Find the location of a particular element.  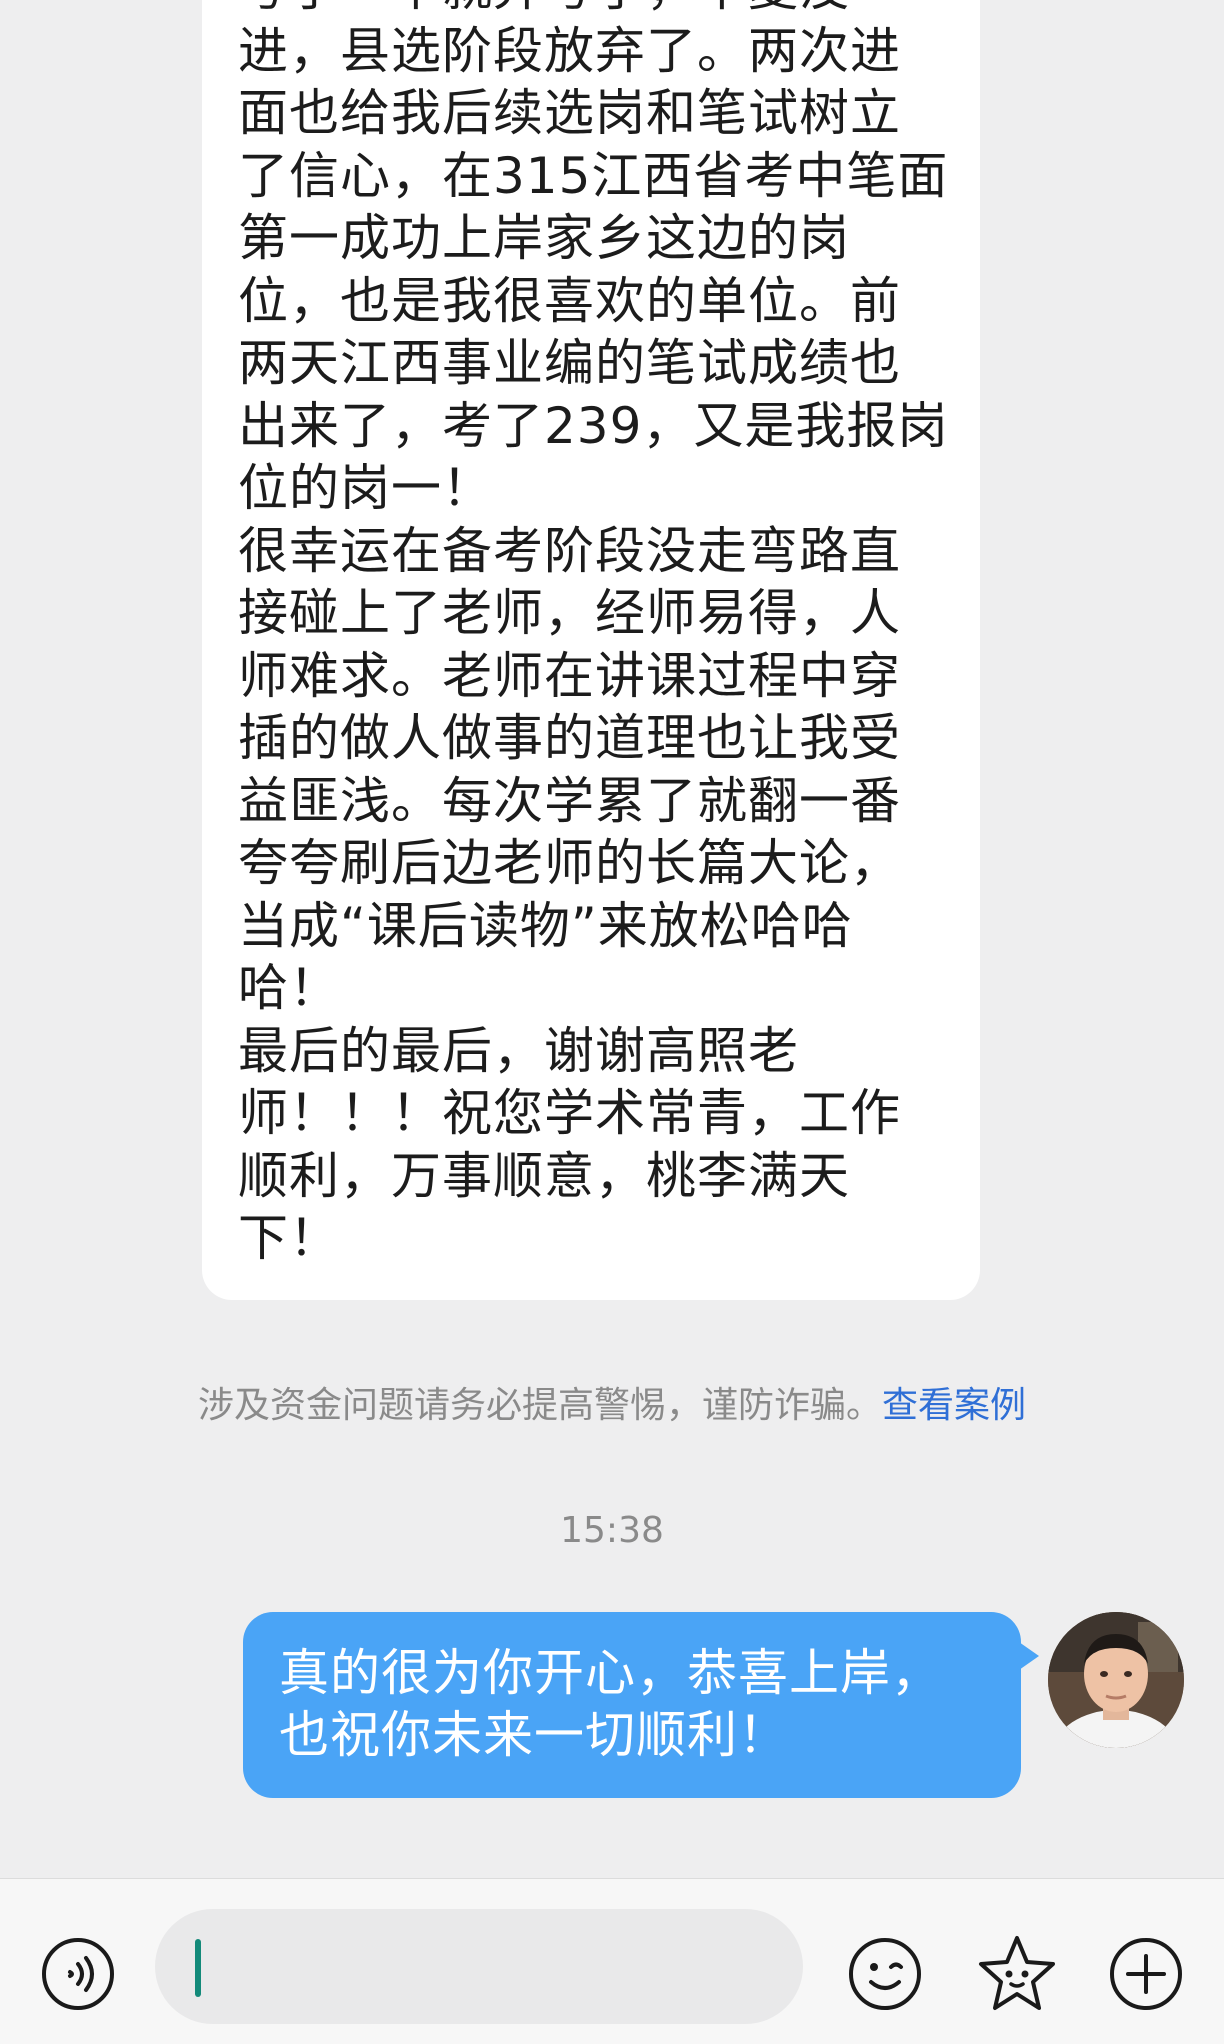

avatar is located at coordinates (1116, 1680).